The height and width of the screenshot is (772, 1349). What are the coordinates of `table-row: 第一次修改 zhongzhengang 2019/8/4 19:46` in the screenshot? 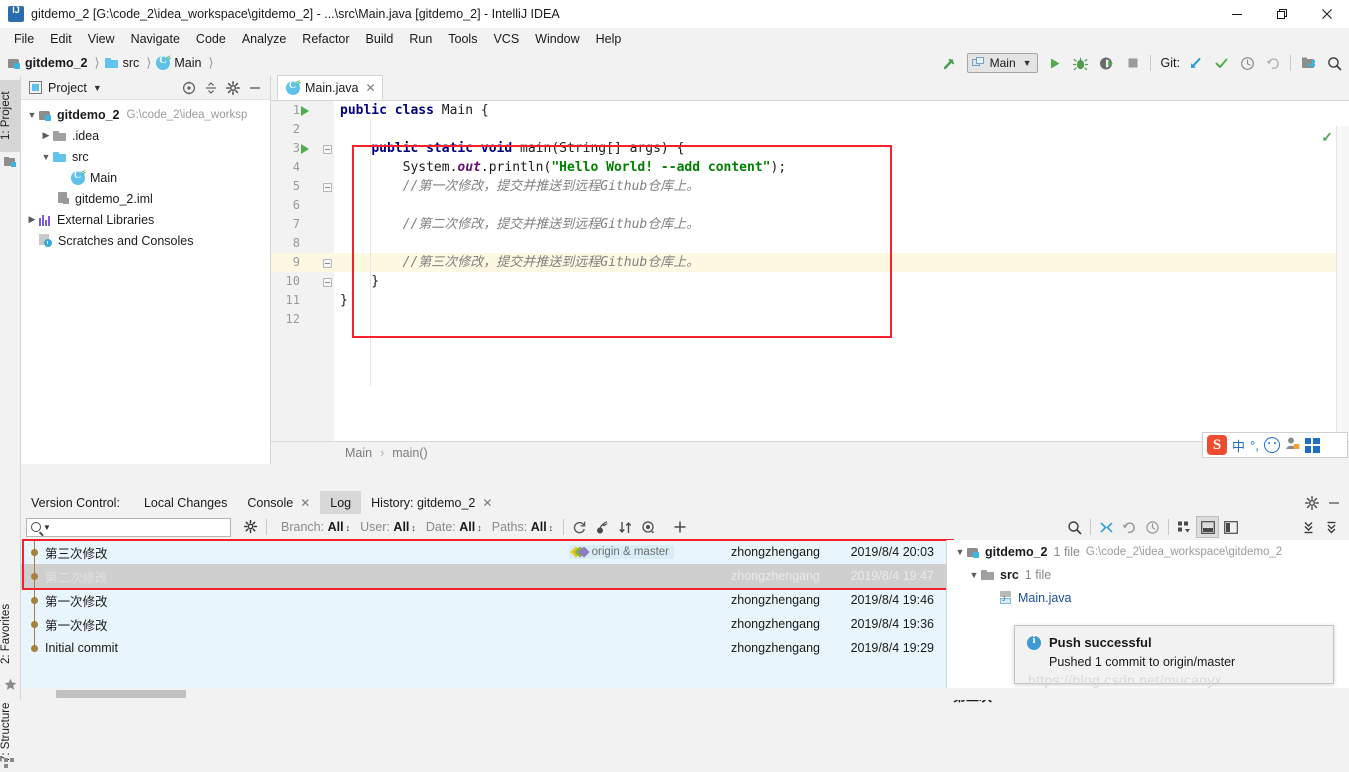 It's located at (483, 600).